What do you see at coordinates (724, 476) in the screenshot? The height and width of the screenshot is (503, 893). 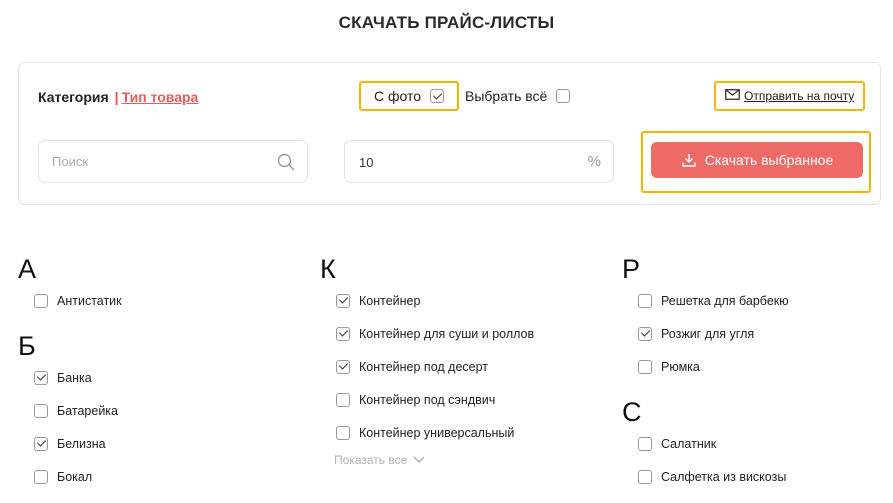 I see `item-label: Салфетка из вискозы` at bounding box center [724, 476].